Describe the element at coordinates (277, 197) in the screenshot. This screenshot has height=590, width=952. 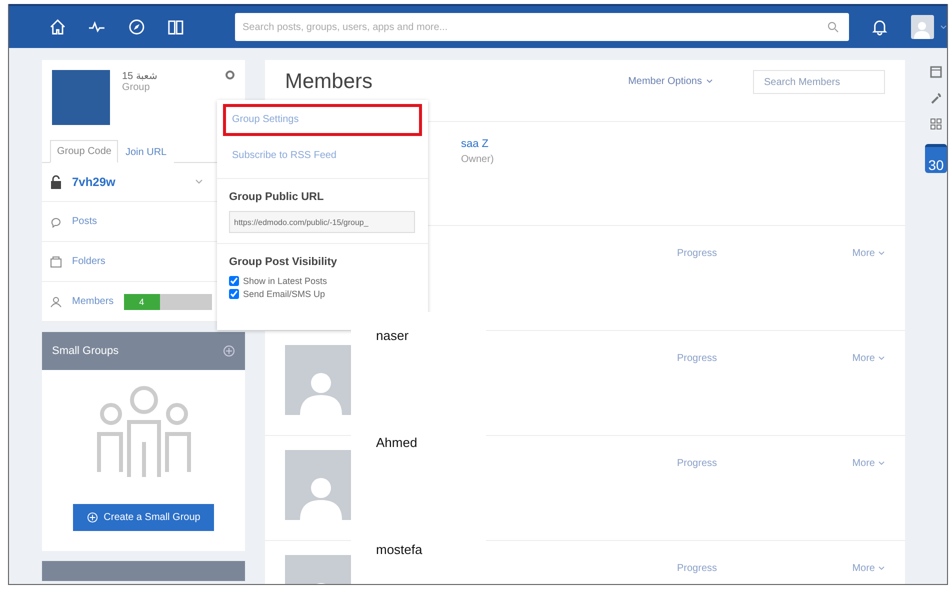
I see `section-title: Group Public URL` at that location.